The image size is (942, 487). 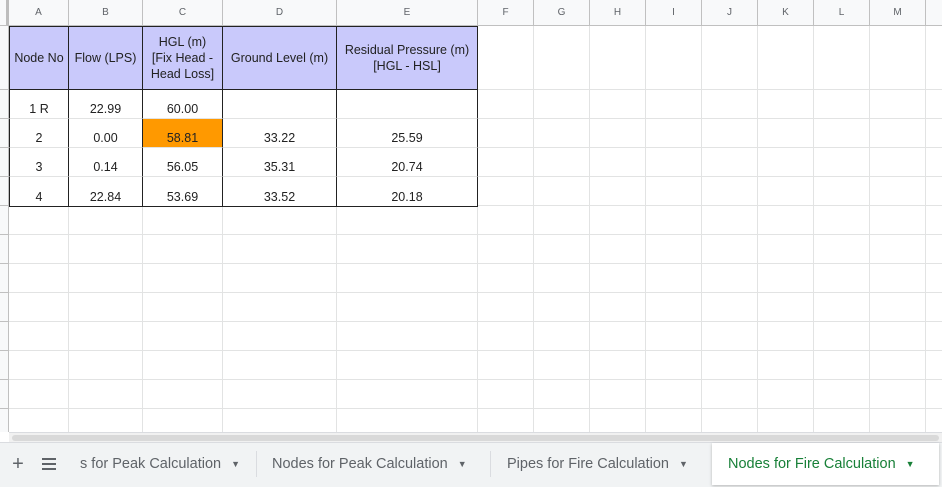 What do you see at coordinates (588, 464) in the screenshot?
I see `sheet-tab-label: Pipes for Fire Calculation` at bounding box center [588, 464].